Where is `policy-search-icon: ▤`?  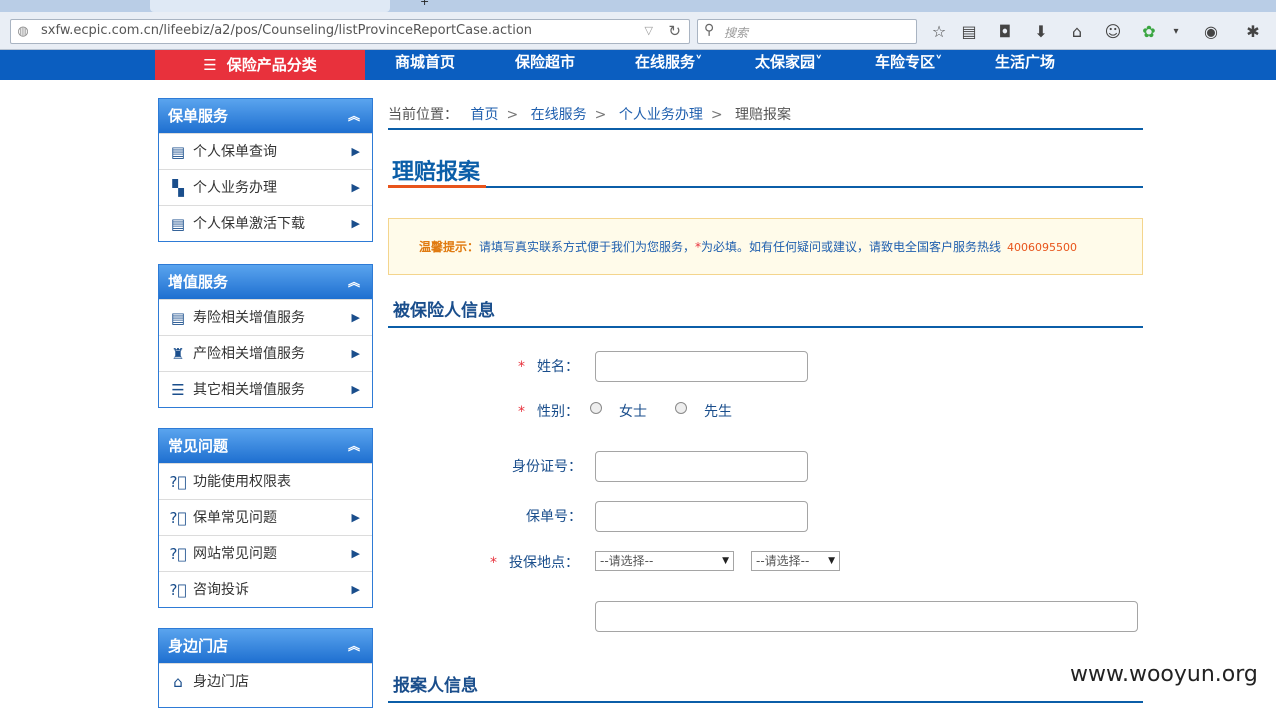 policy-search-icon: ▤ is located at coordinates (178, 152).